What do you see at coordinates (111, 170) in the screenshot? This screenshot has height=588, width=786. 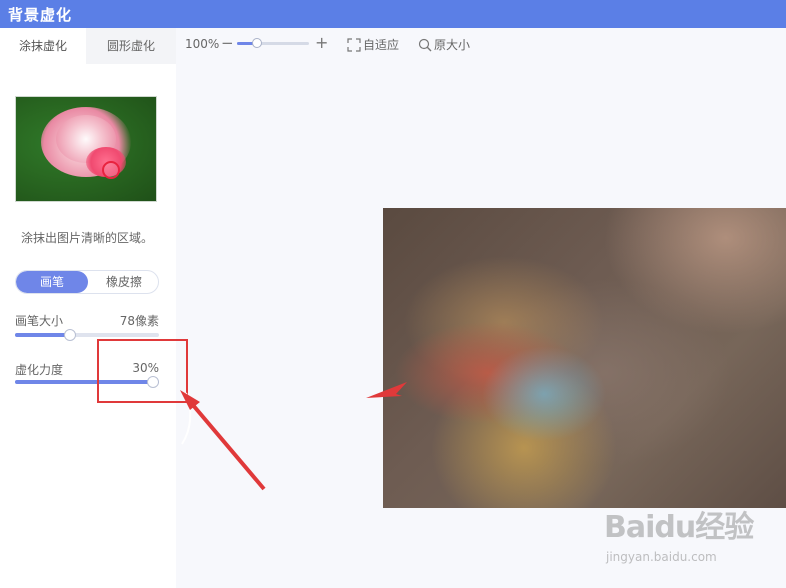 I see `brush-cursor-icon` at bounding box center [111, 170].